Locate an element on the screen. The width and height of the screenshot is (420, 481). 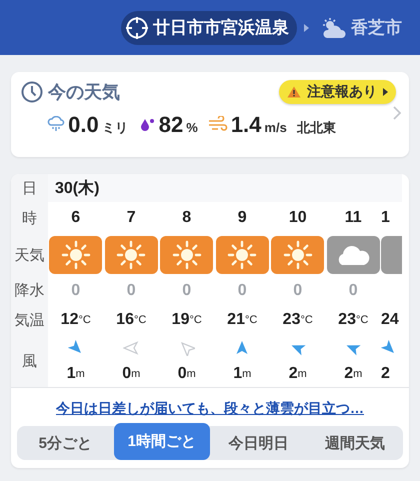
cloud-icon is located at coordinates (353, 255).